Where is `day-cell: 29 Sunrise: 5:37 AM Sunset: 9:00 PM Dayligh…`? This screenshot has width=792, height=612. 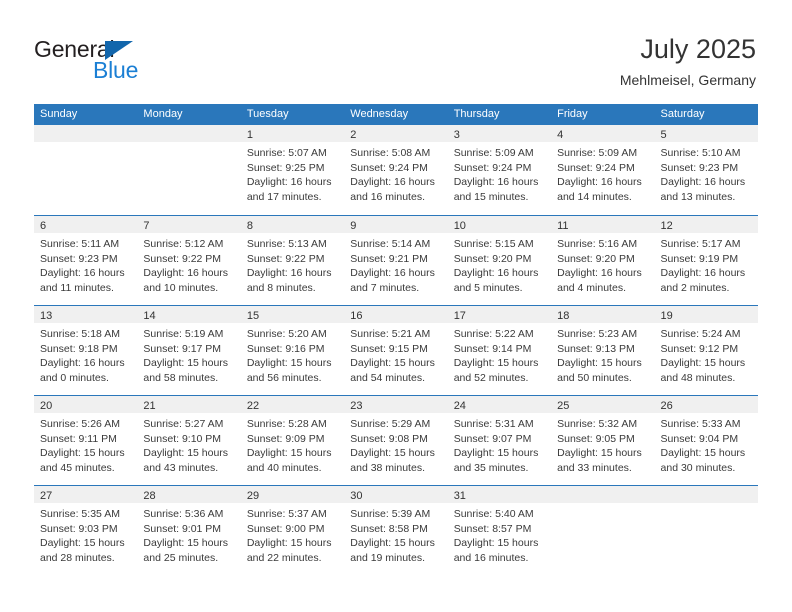 day-cell: 29 Sunrise: 5:37 AM Sunset: 9:00 PM Dayligh… is located at coordinates (292, 530).